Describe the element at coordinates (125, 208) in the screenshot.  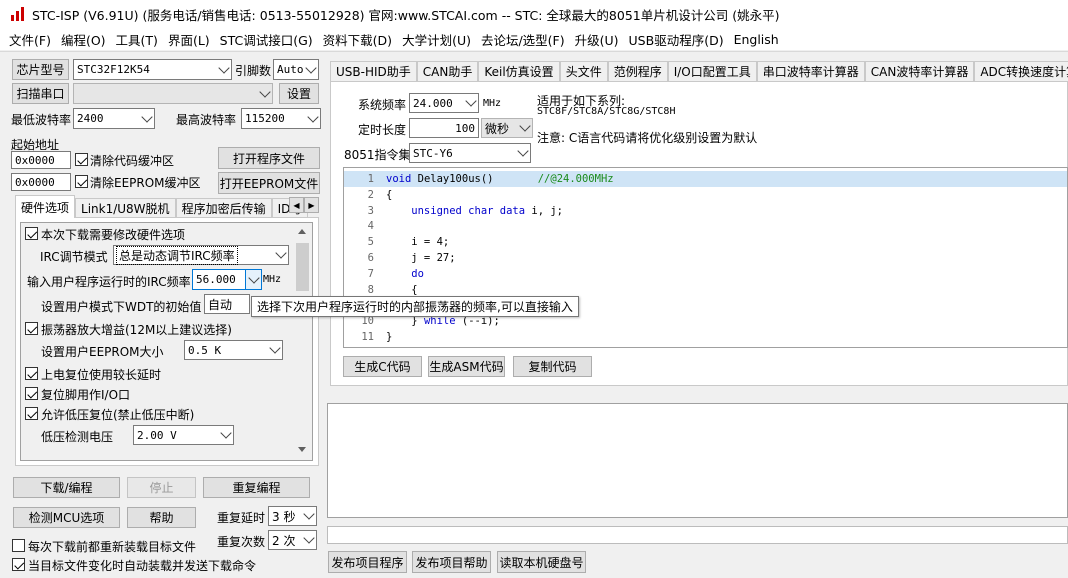
I see `tab-link1-offline: Link1/U8W脱机` at that location.